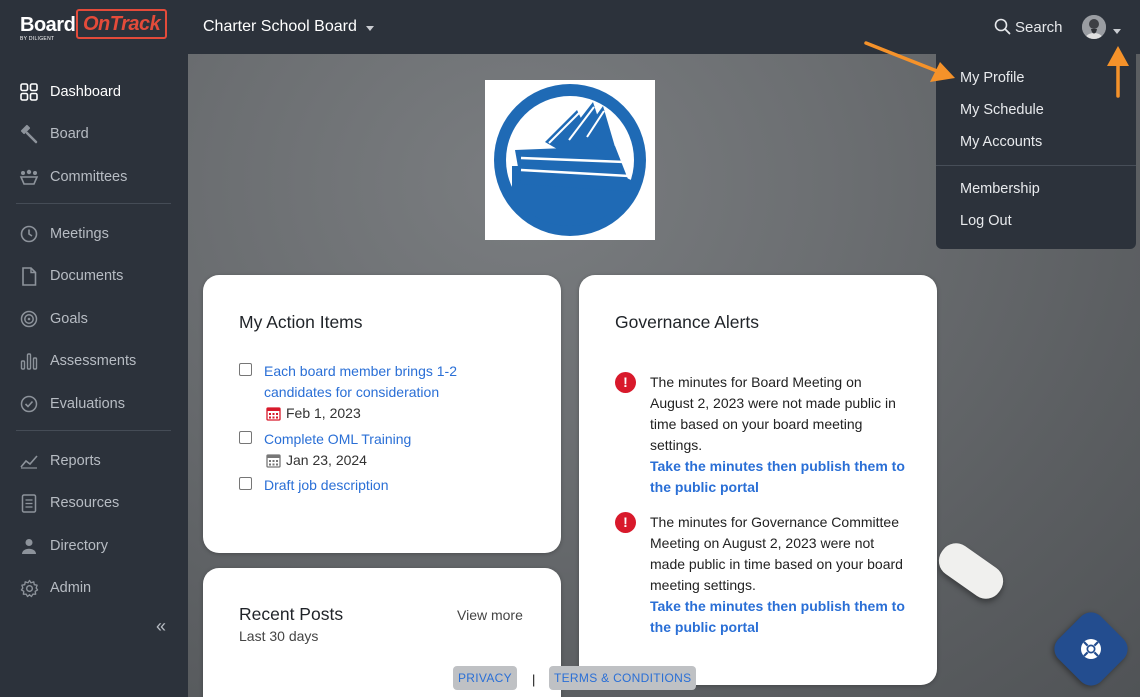 Image resolution: width=1140 pixels, height=697 pixels. Describe the element at coordinates (79, 546) in the screenshot. I see `sidebar-item-label: Directory` at that location.